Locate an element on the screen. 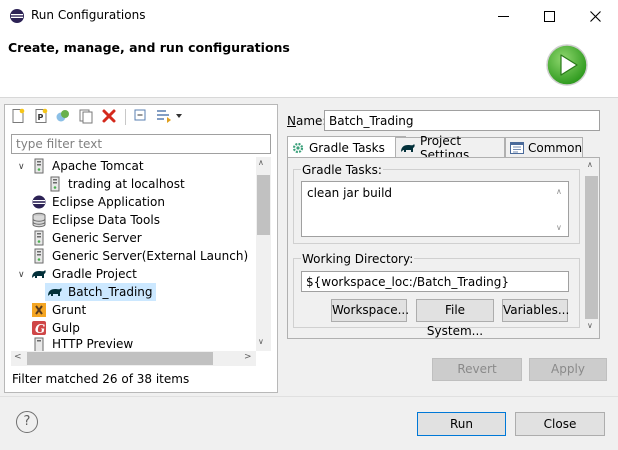 Image resolution: width=618 pixels, height=450 pixels. close-icon is located at coordinates (595, 16).